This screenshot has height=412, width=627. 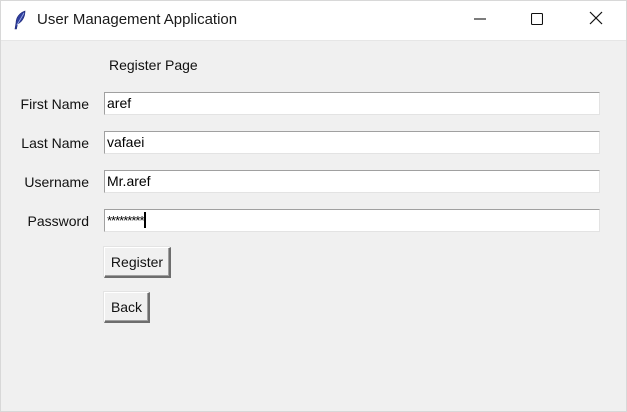 I want to click on username-value: Mr.aref, so click(x=129, y=181).